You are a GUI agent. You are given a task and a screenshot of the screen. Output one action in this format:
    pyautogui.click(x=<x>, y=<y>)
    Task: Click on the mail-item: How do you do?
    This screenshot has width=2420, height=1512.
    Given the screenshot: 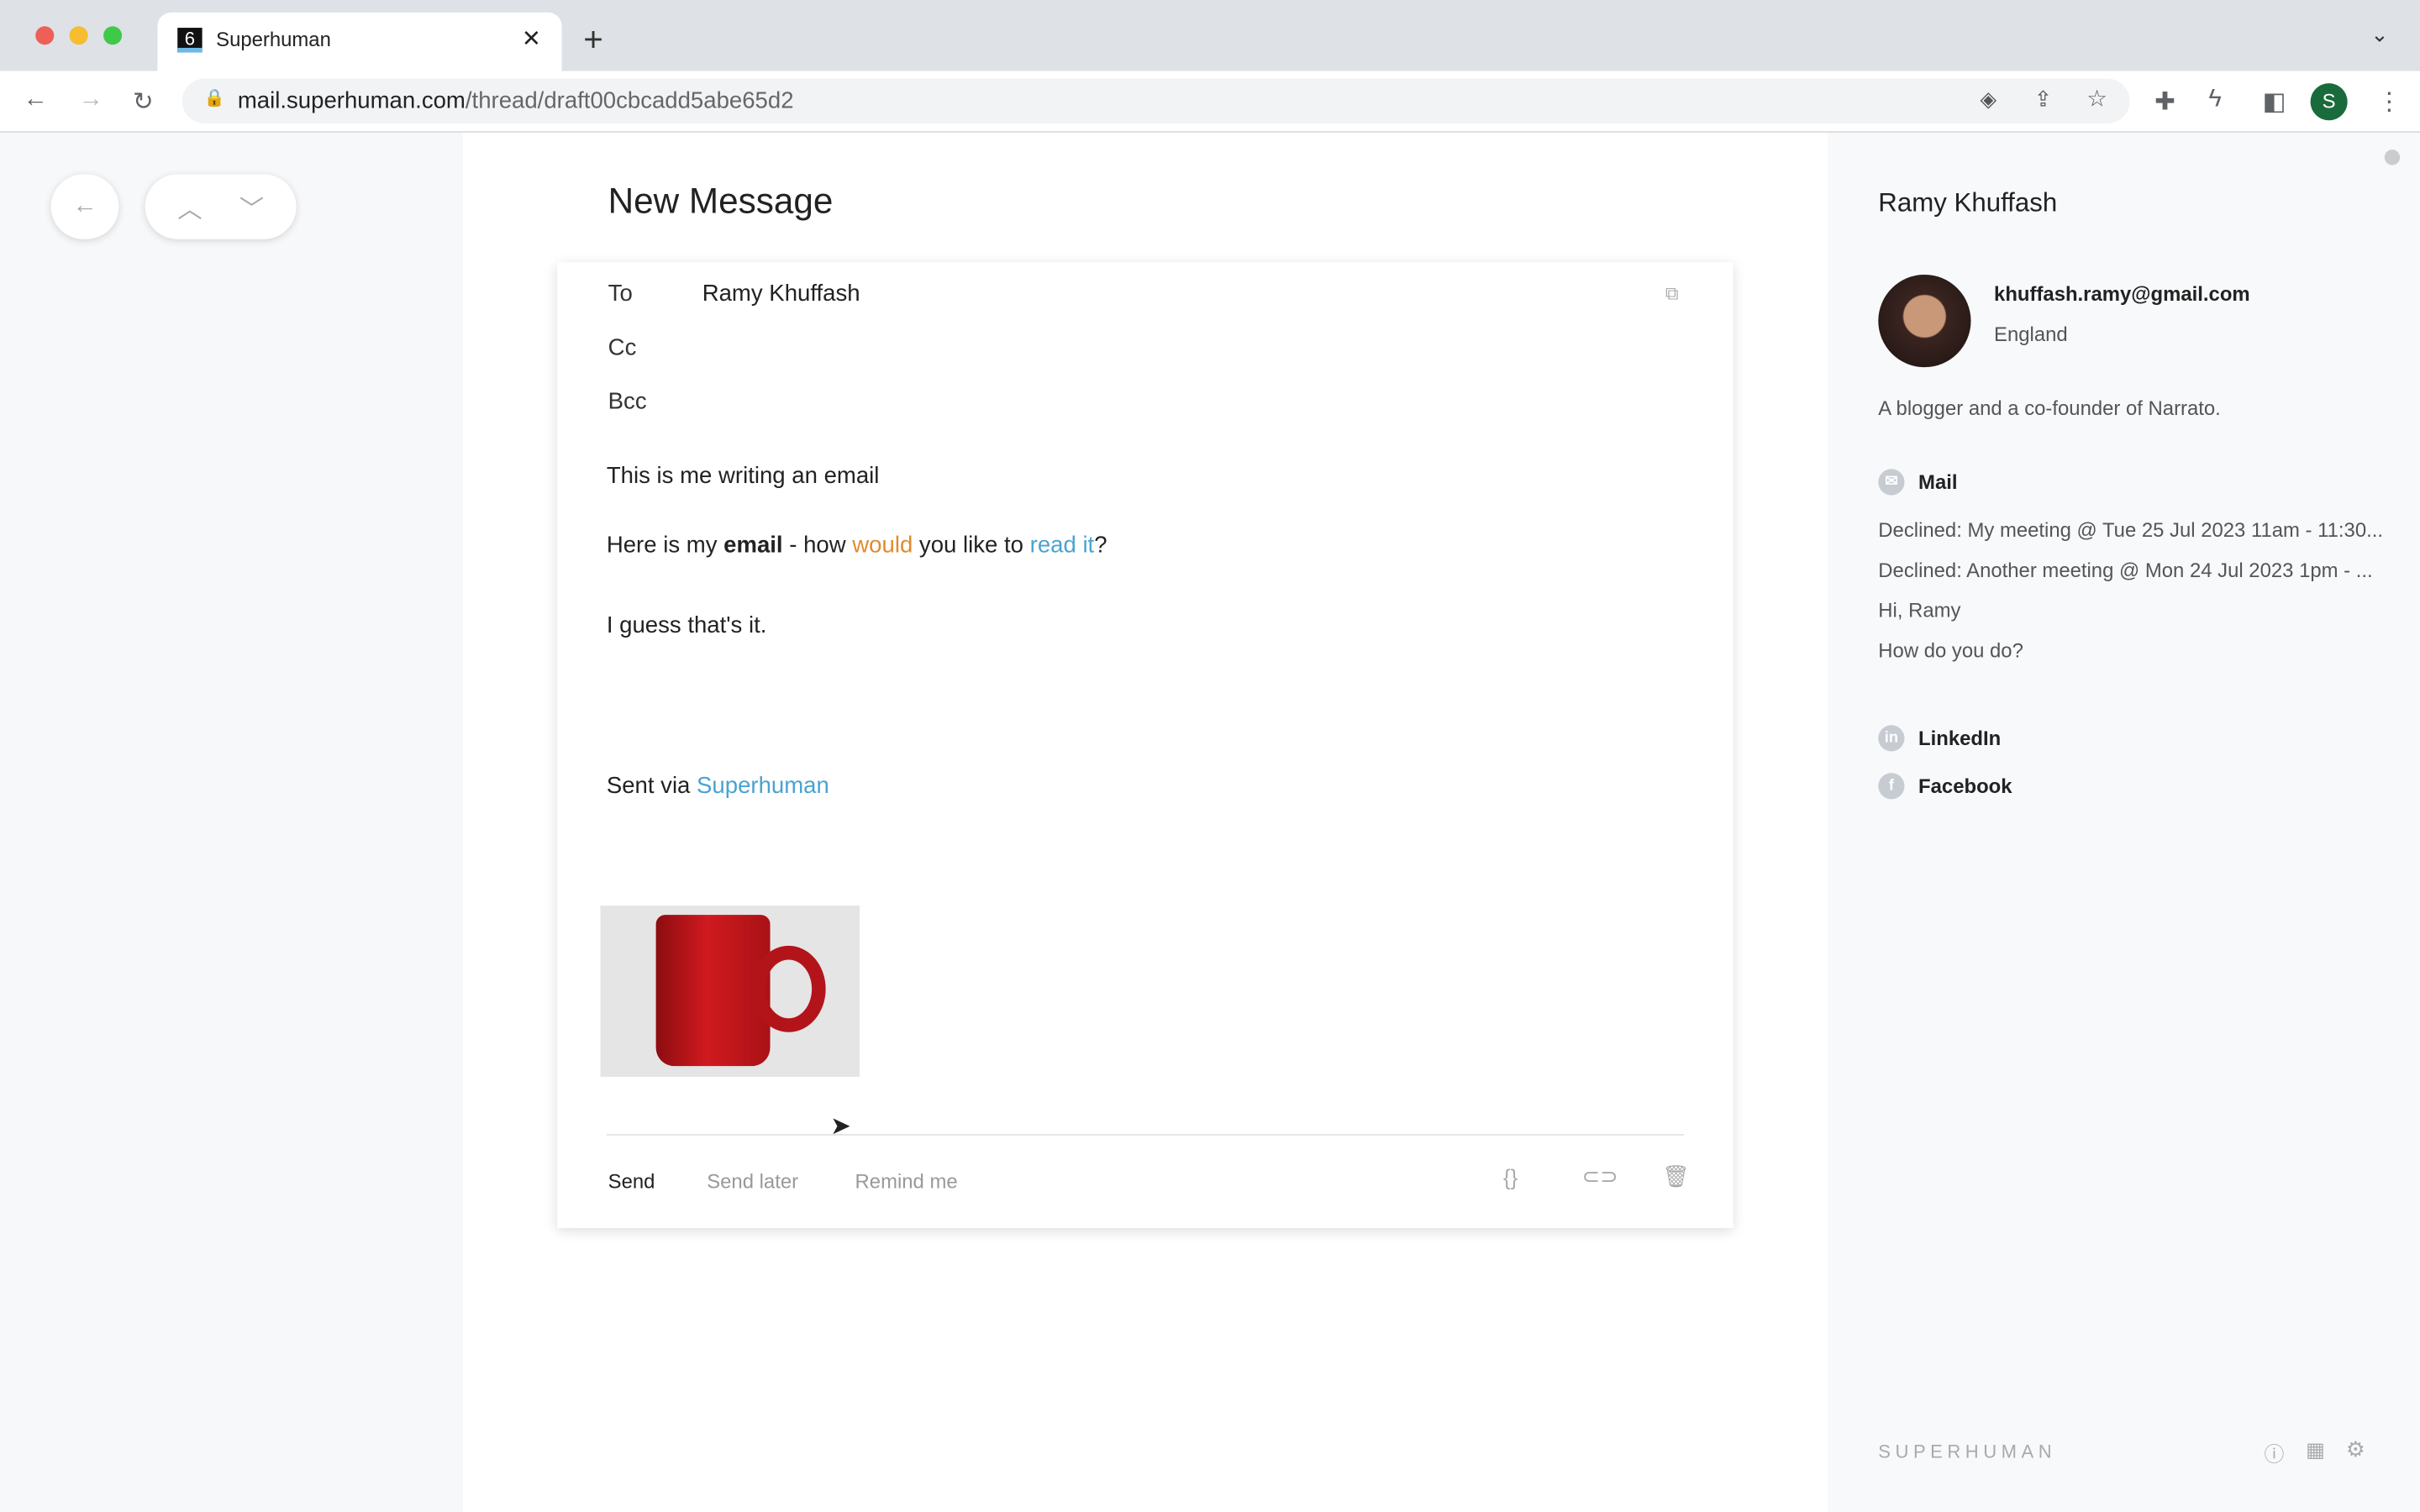 What is the action you would take?
    pyautogui.click(x=1950, y=650)
    